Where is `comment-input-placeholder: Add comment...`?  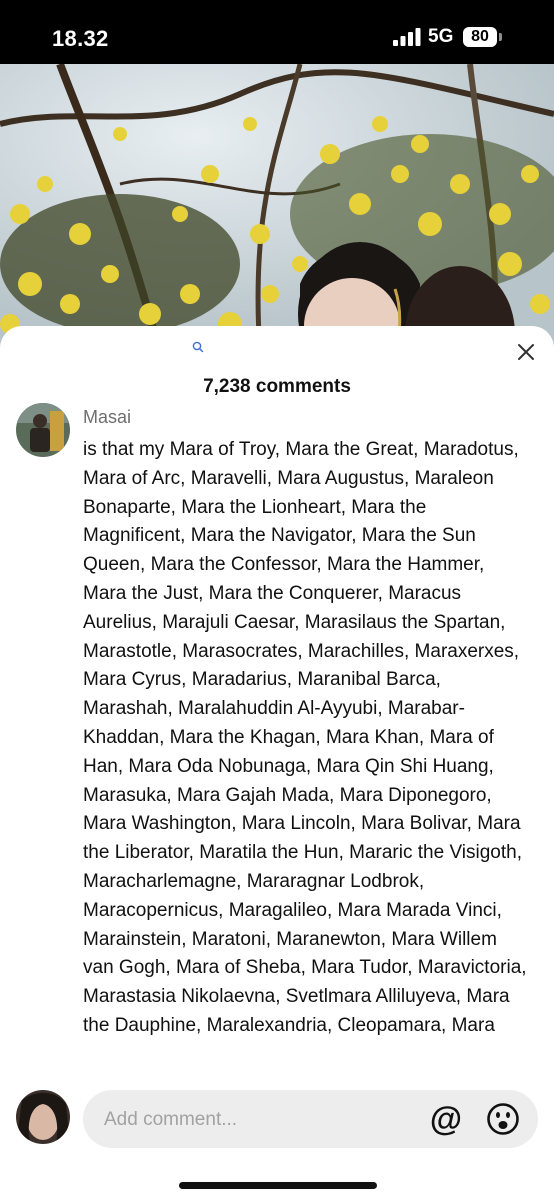 comment-input-placeholder: Add comment... is located at coordinates (171, 1119).